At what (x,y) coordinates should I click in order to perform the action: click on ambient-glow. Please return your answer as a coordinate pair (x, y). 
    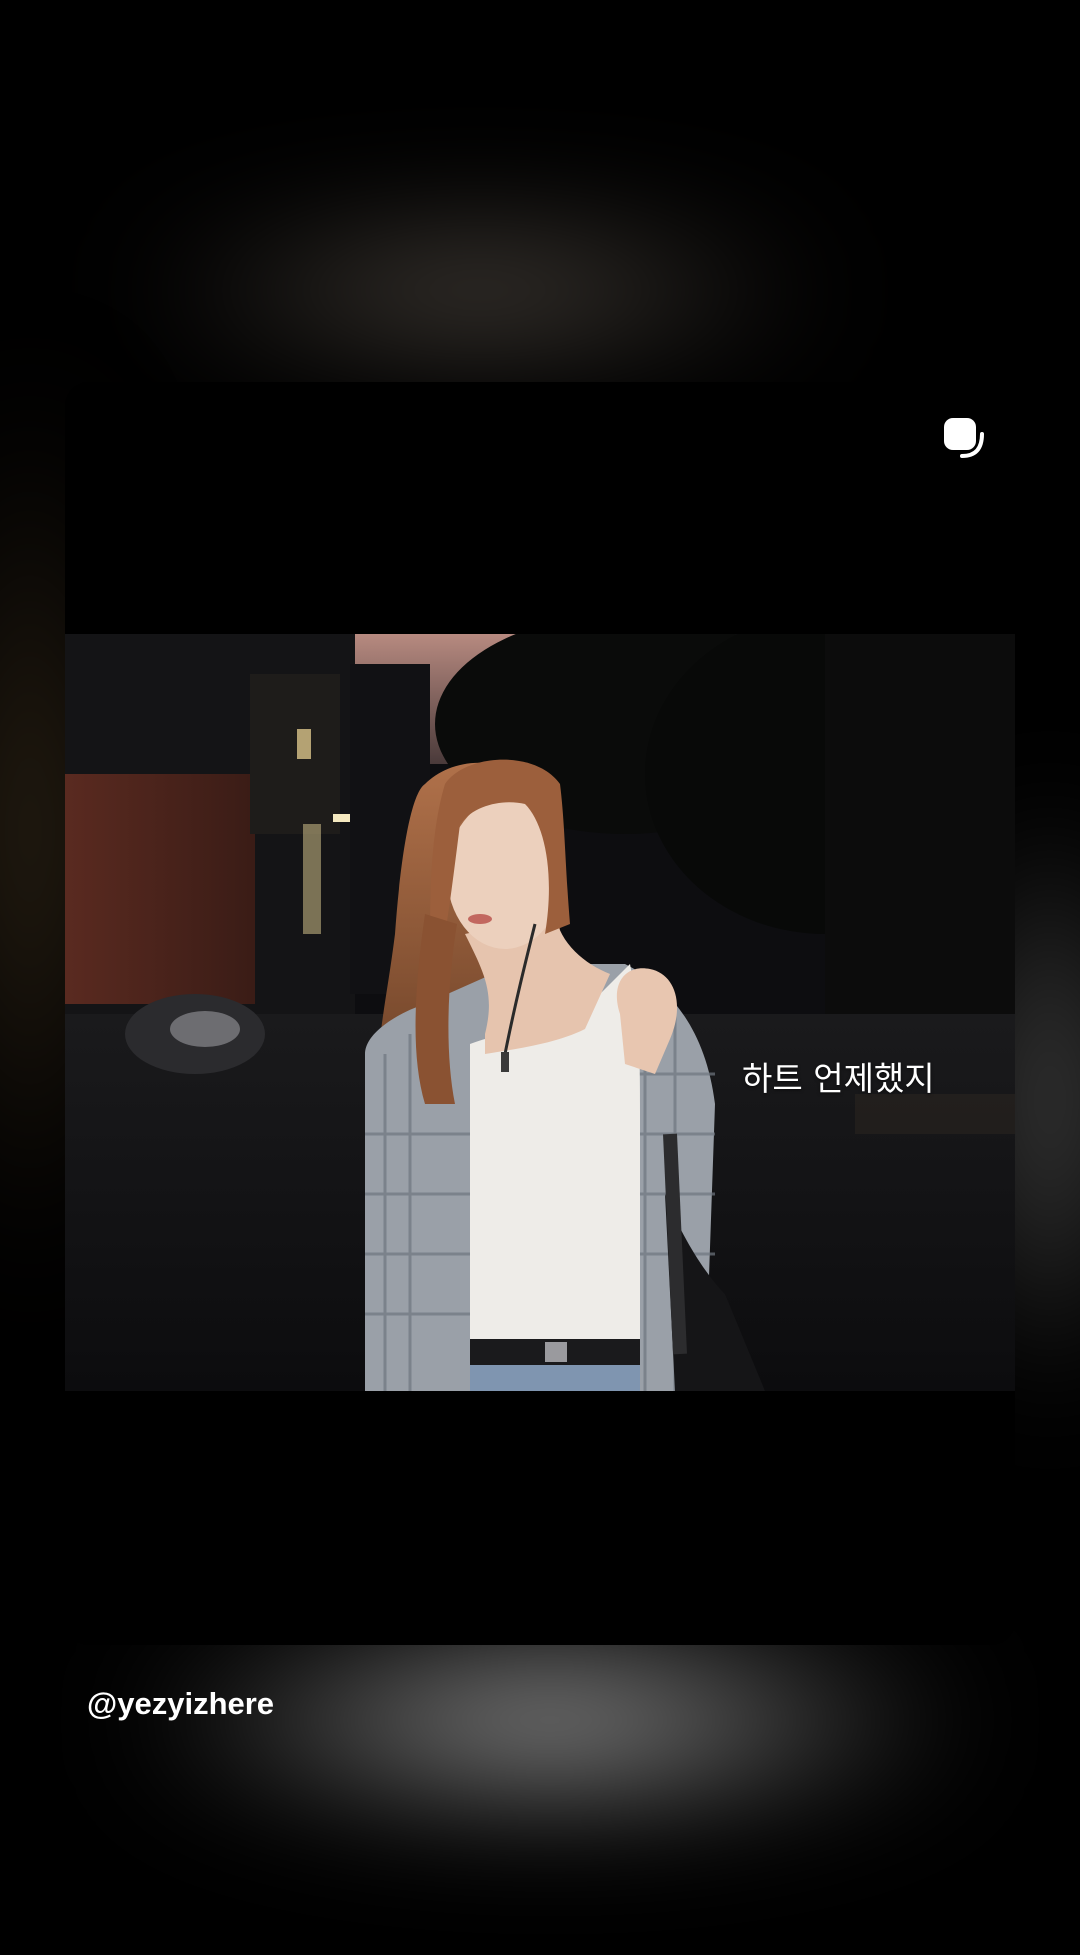
    Looking at the image, I should click on (480, 290).